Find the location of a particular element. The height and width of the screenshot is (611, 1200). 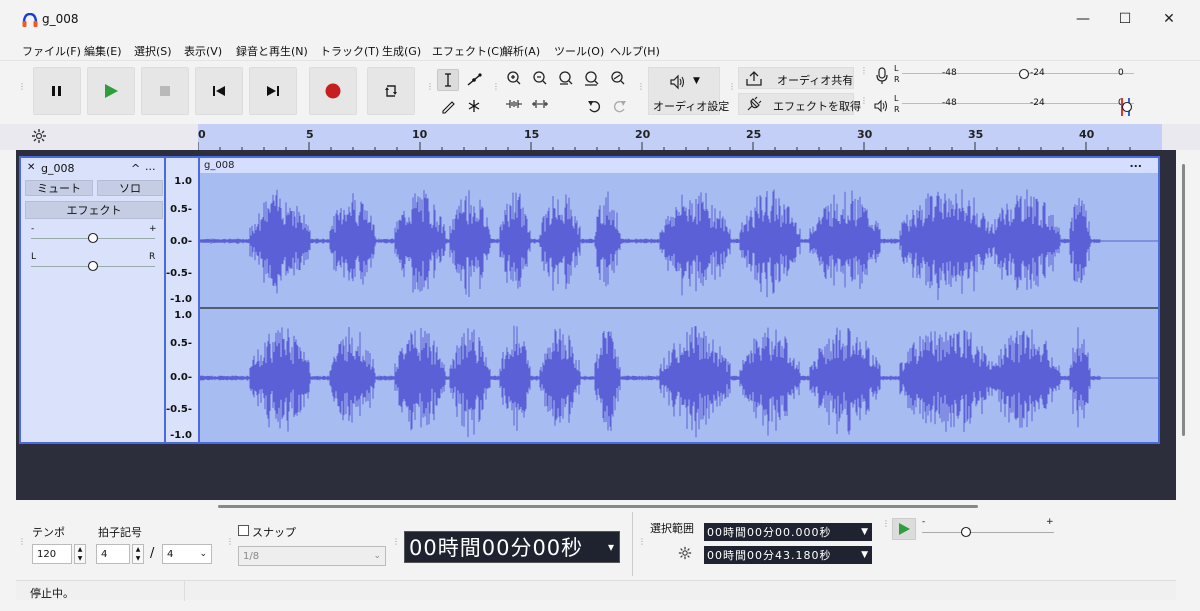

zoom-in-icon is located at coordinates (514, 78).